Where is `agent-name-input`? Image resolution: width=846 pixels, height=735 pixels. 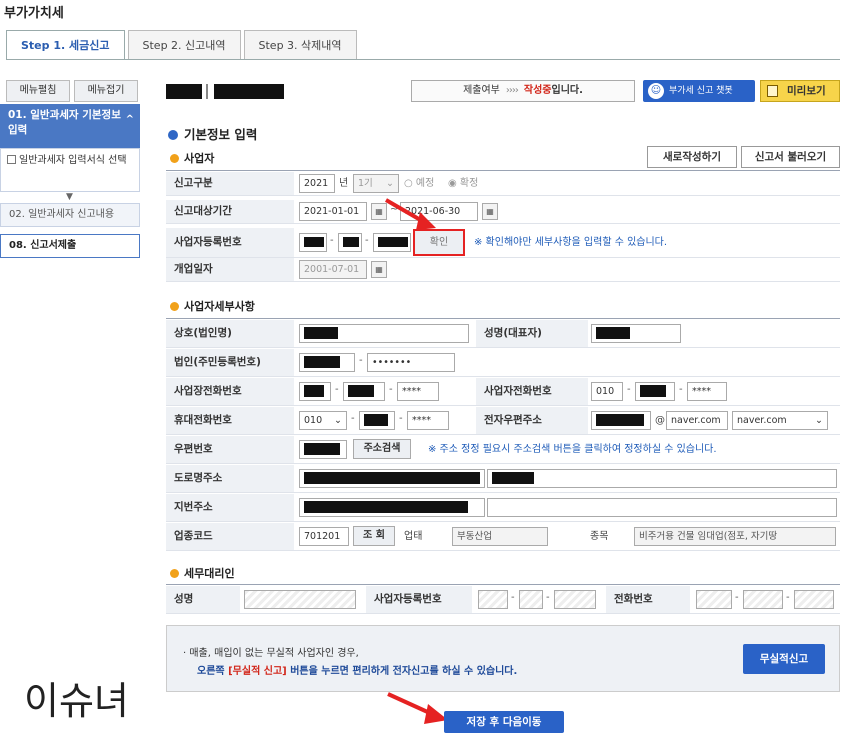
agent-name-input is located at coordinates (300, 599).